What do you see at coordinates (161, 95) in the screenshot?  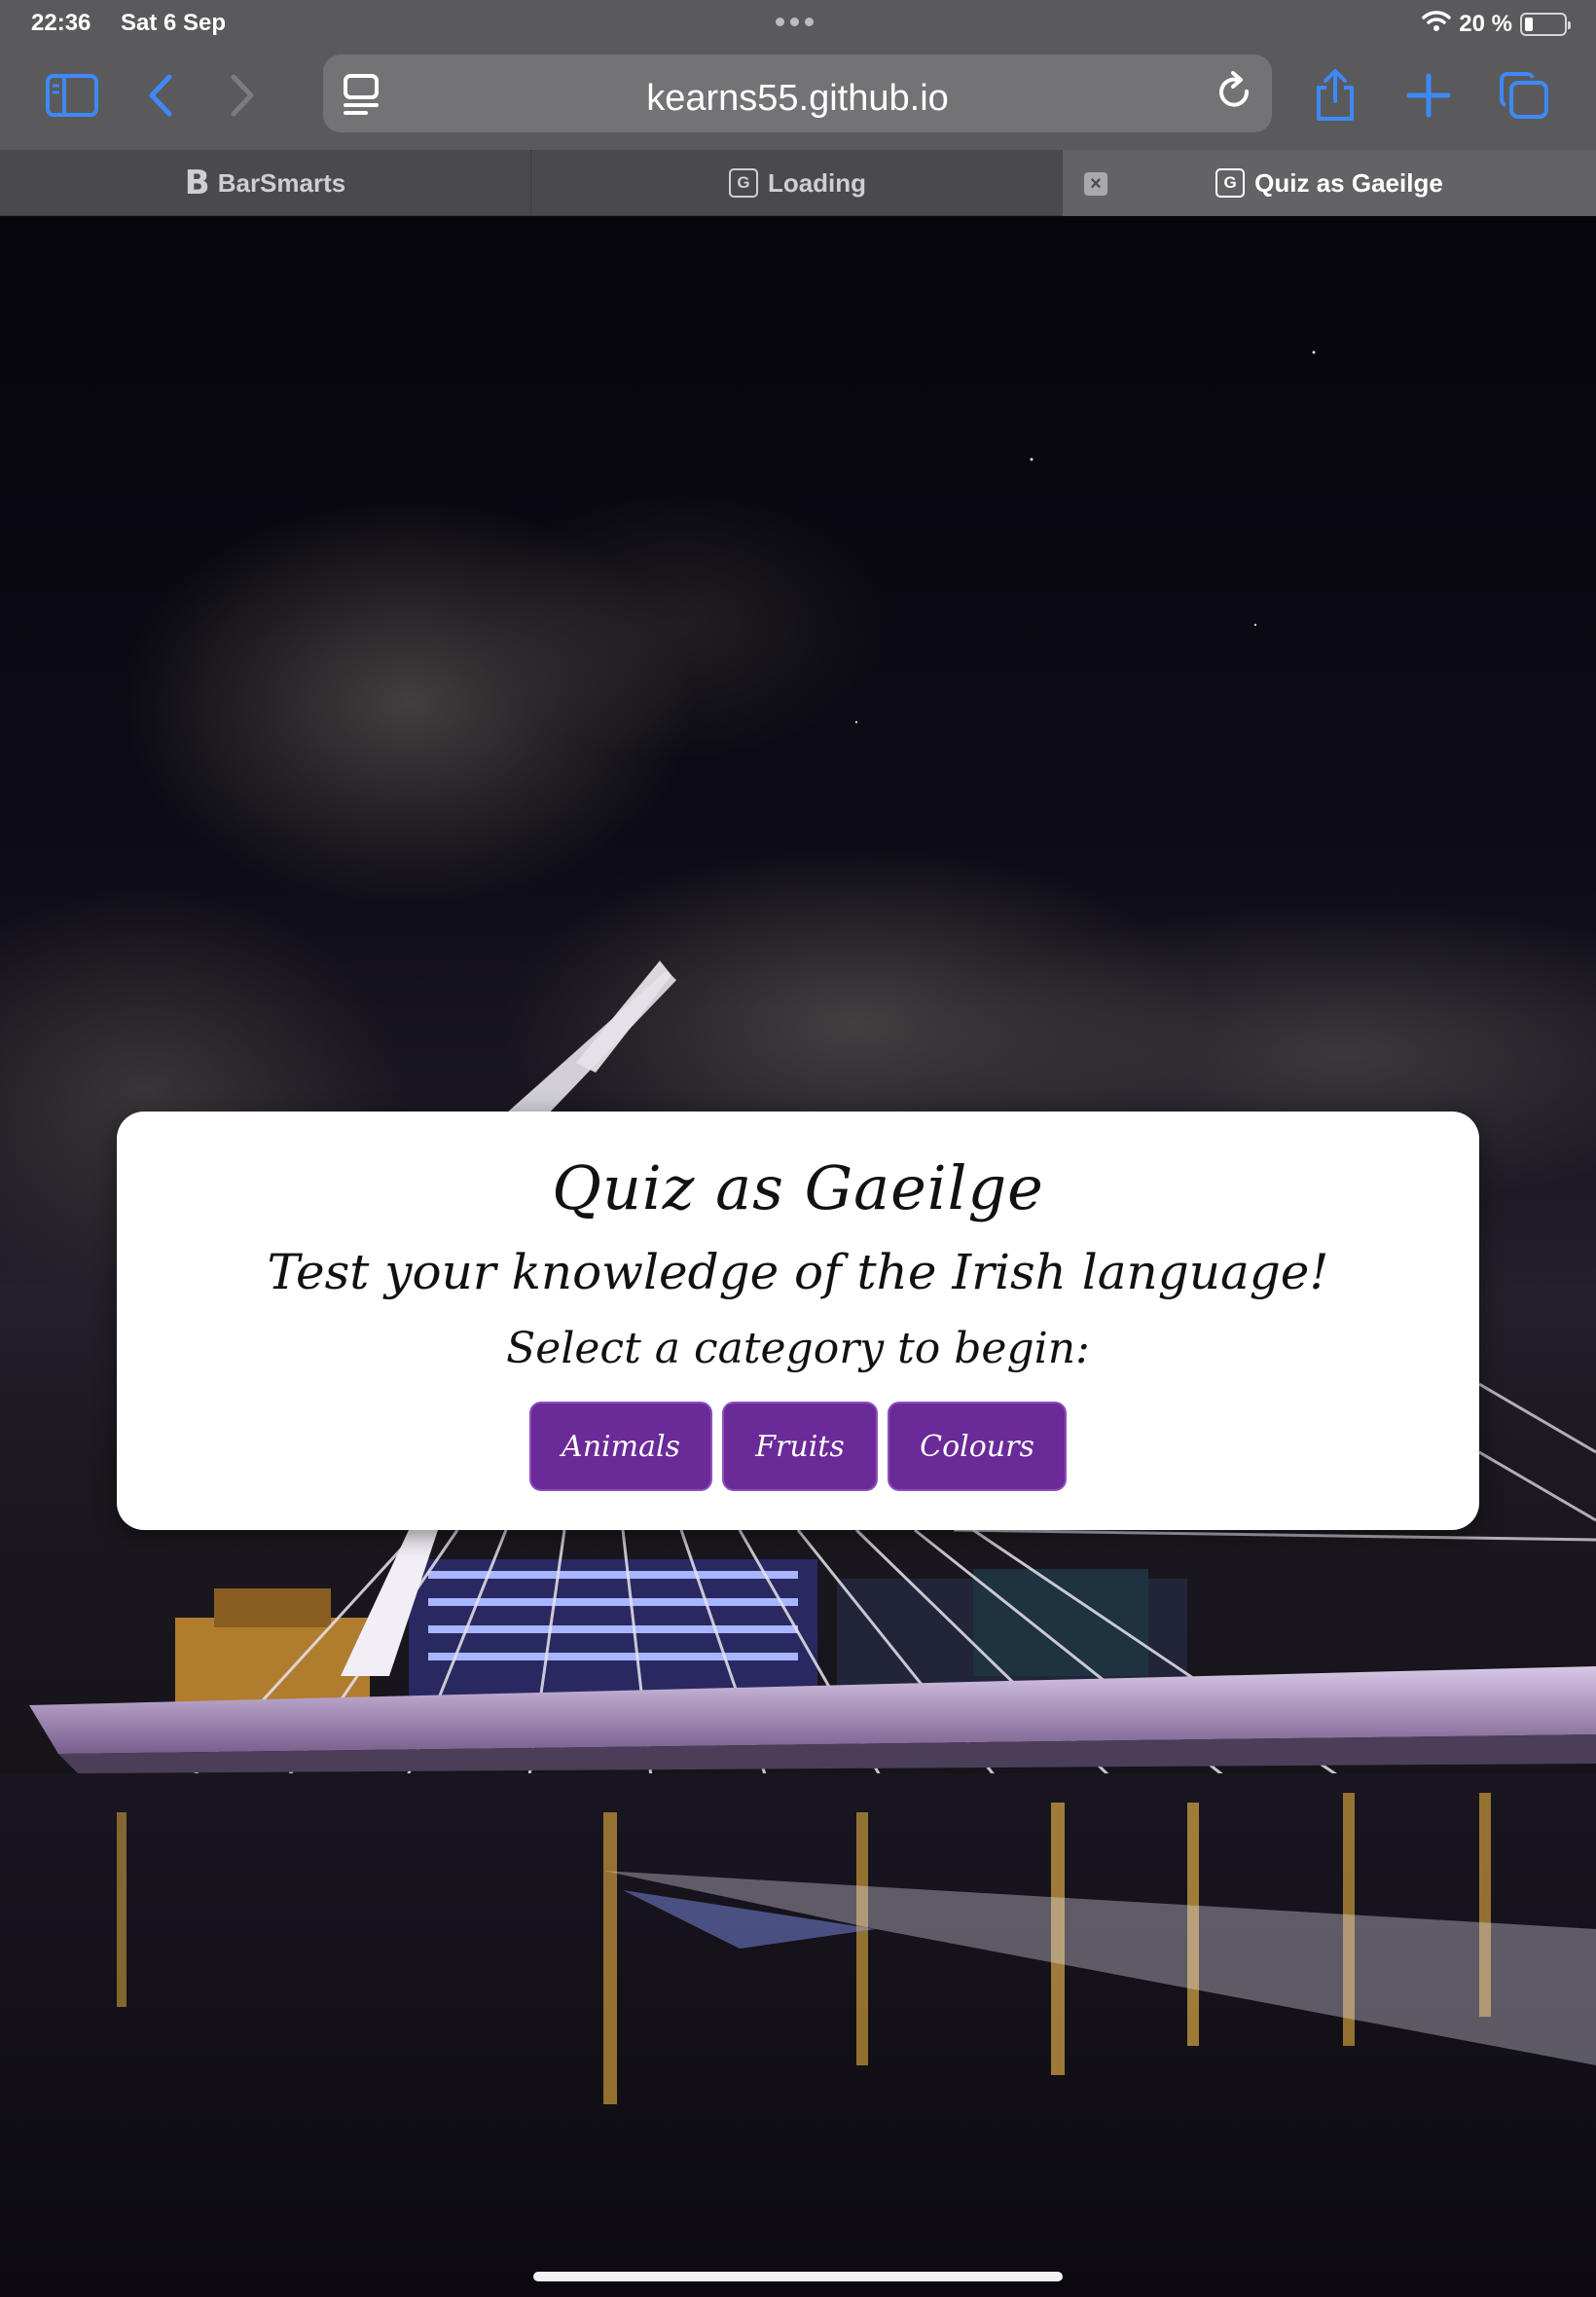 I see `back-icon` at bounding box center [161, 95].